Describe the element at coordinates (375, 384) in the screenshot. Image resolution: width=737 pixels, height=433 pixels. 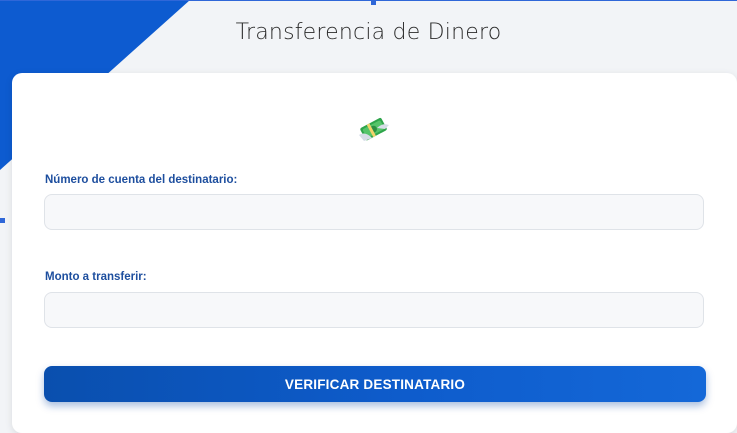
I see `verify-recipient-button: VERIFICAR DESTINATARIO` at that location.